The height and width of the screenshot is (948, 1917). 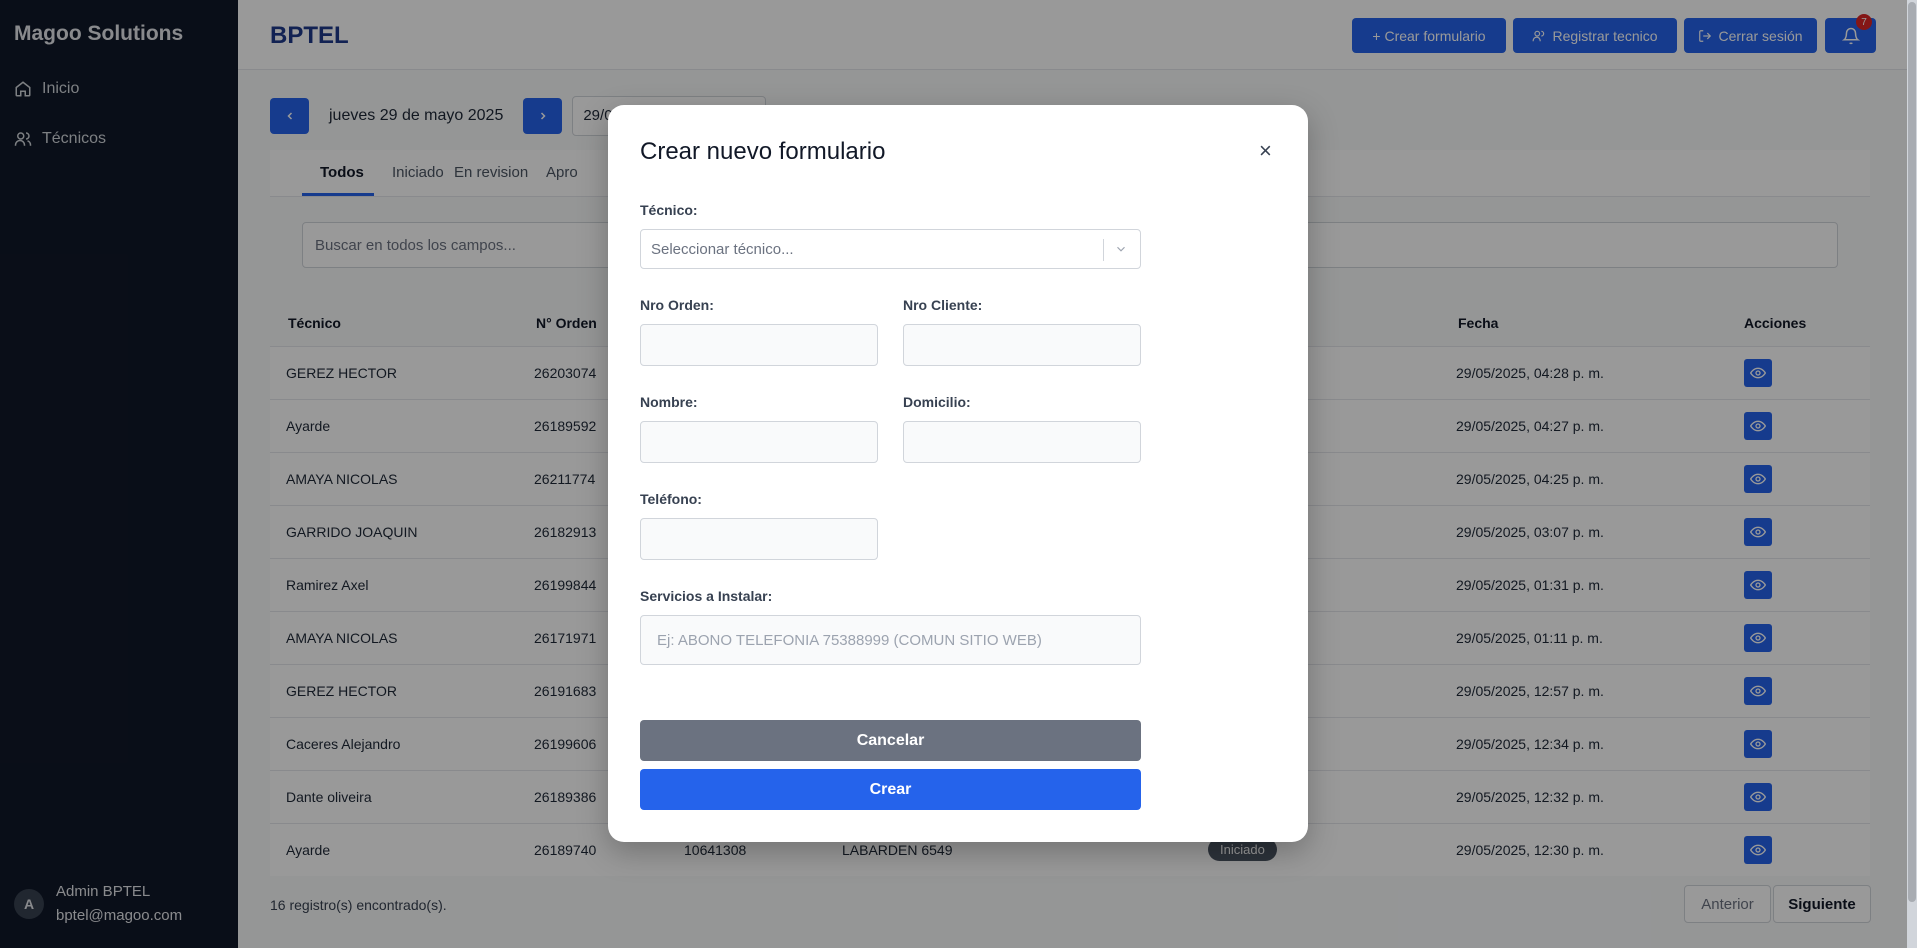 I want to click on telefono-input, so click(x=759, y=539).